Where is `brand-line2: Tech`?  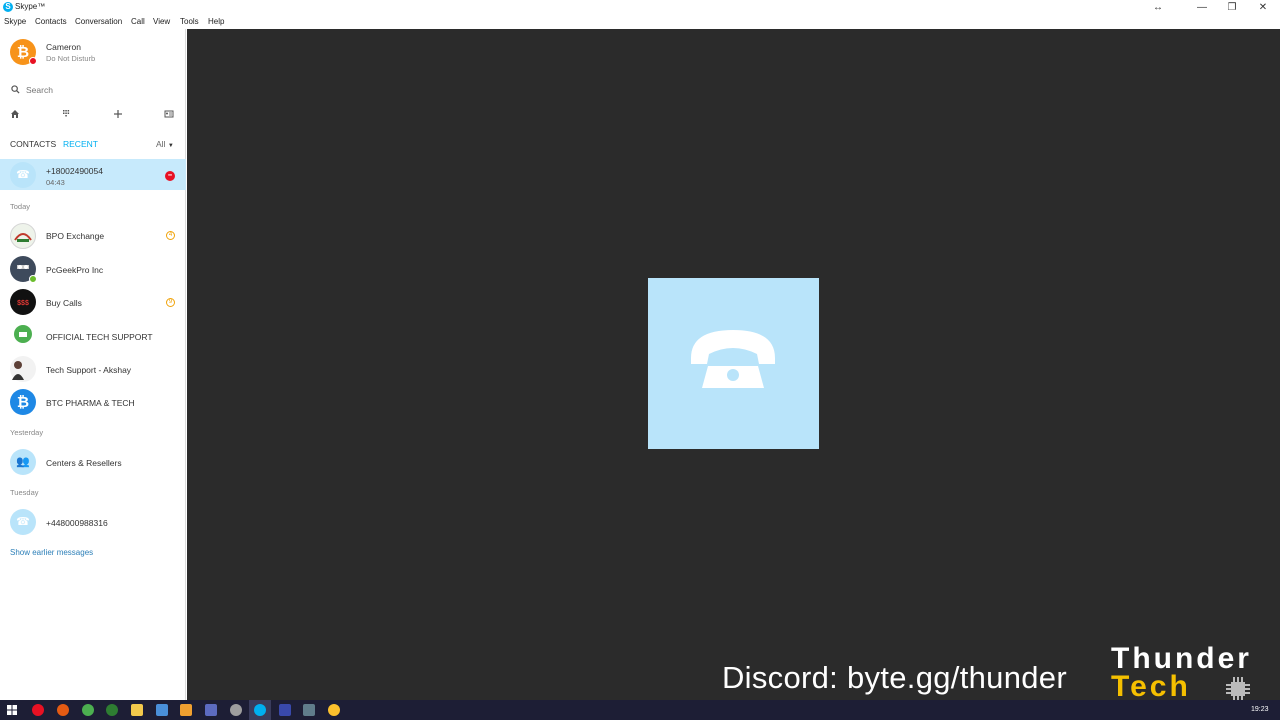
brand-line2: Tech is located at coordinates (1151, 686).